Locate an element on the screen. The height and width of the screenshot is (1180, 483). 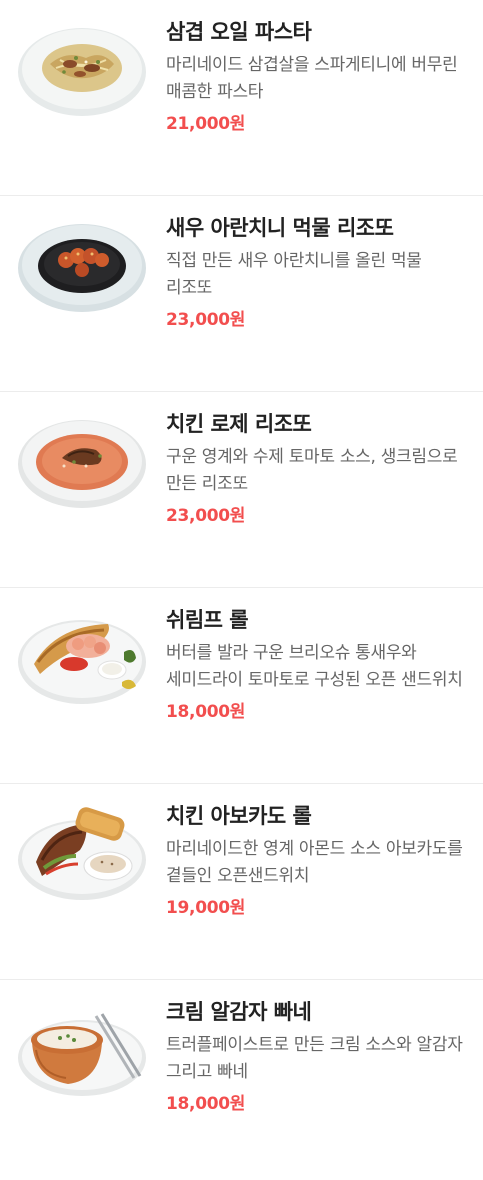
menu-item-description: 구운 영계와 수제 토마토 소스, 생크림으로 만든 리조또 is located at coordinates (312, 470).